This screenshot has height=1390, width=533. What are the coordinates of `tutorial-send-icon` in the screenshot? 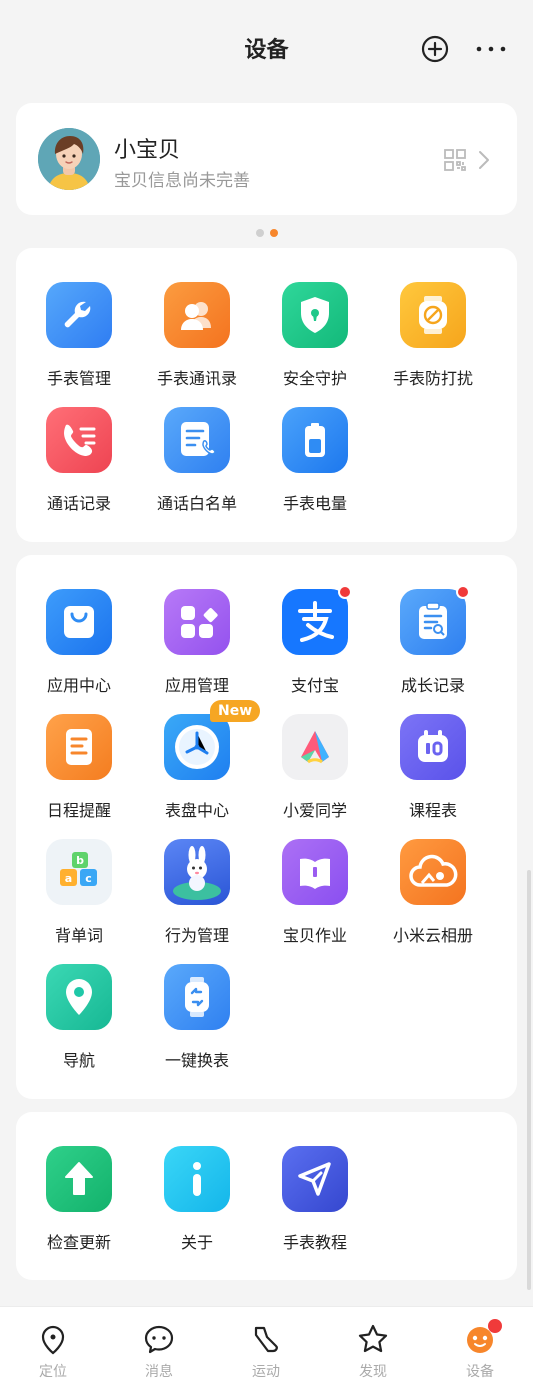 It's located at (315, 1179).